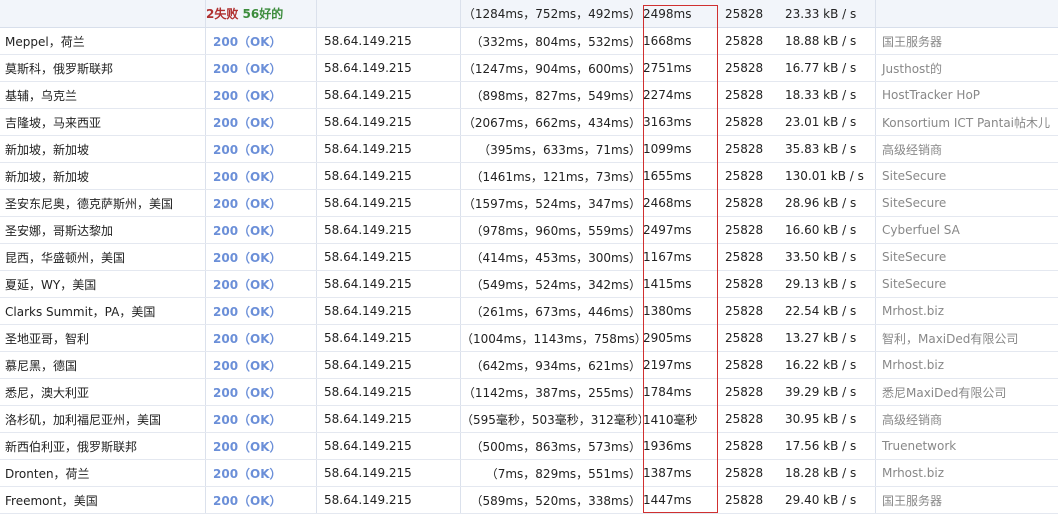 The height and width of the screenshot is (515, 1058). I want to click on speed-cell: 30.95 kB / s, so click(826, 419).